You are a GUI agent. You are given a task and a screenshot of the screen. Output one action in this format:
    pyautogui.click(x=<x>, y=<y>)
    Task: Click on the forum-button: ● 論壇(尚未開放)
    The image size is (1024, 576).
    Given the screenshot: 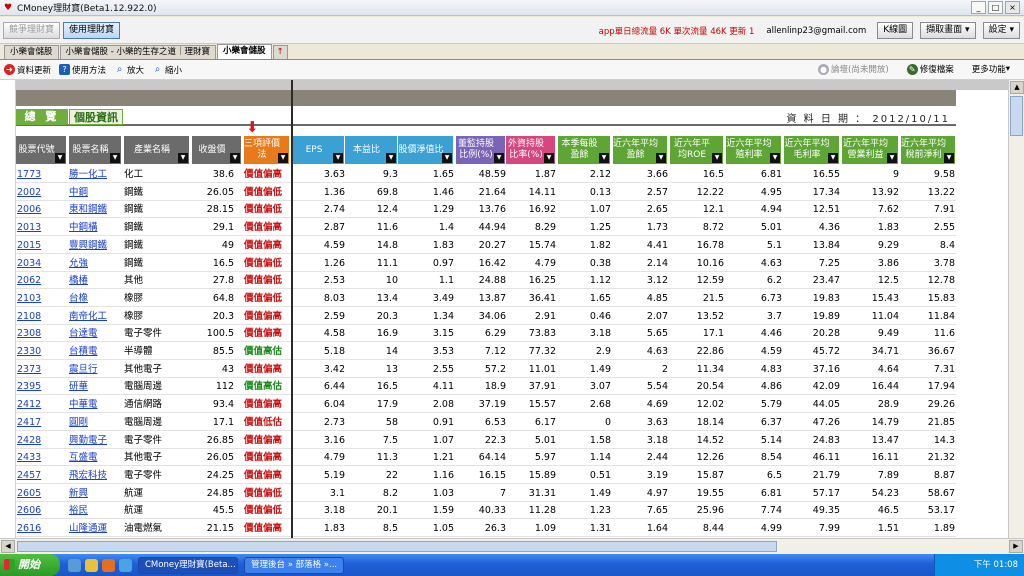 What is the action you would take?
    pyautogui.click(x=853, y=69)
    